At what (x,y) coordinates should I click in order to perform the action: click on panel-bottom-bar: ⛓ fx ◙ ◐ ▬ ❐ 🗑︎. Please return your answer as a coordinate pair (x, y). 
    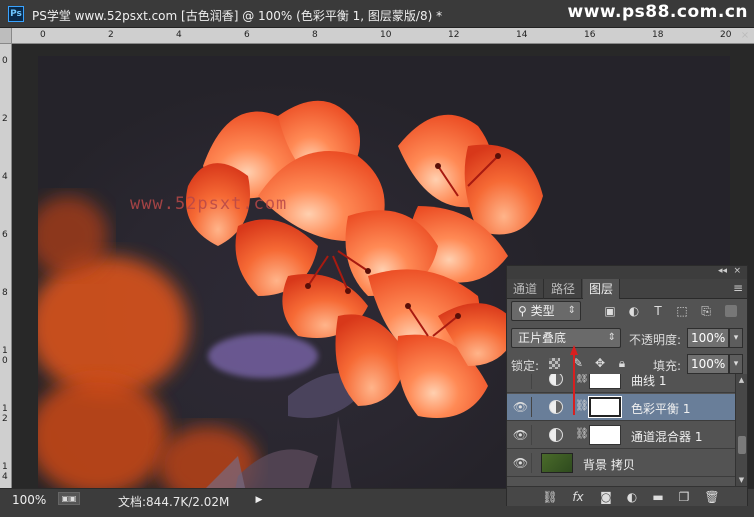
    Looking at the image, I should click on (627, 496).